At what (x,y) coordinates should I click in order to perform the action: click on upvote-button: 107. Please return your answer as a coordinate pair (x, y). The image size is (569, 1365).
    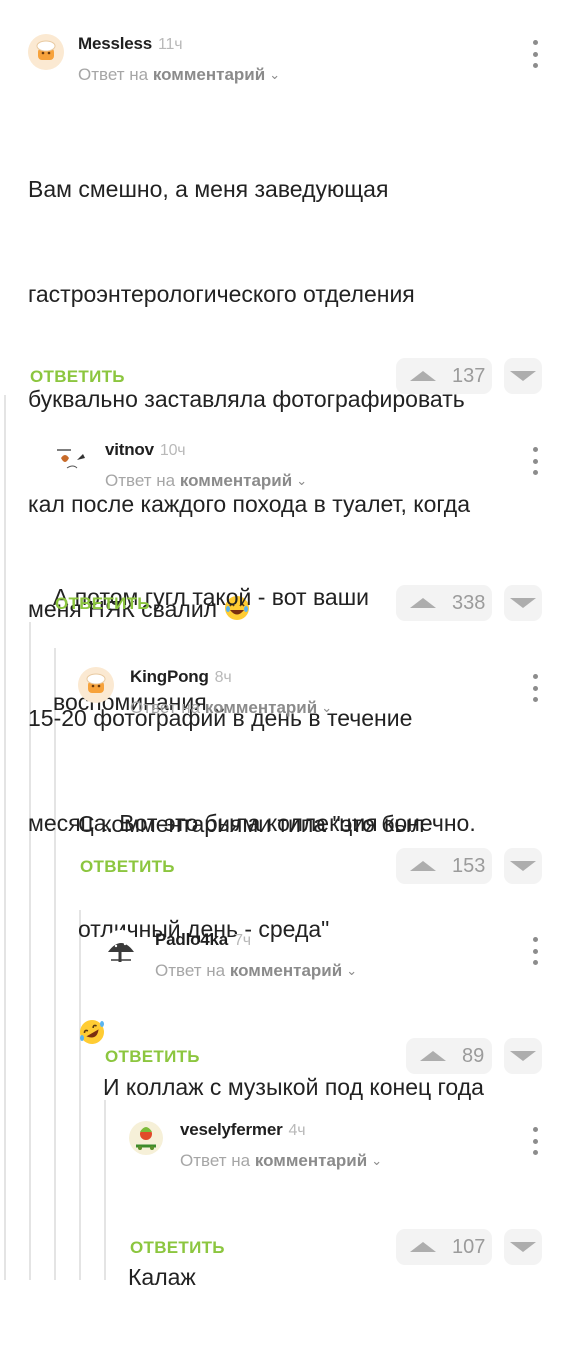
    Looking at the image, I should click on (444, 1247).